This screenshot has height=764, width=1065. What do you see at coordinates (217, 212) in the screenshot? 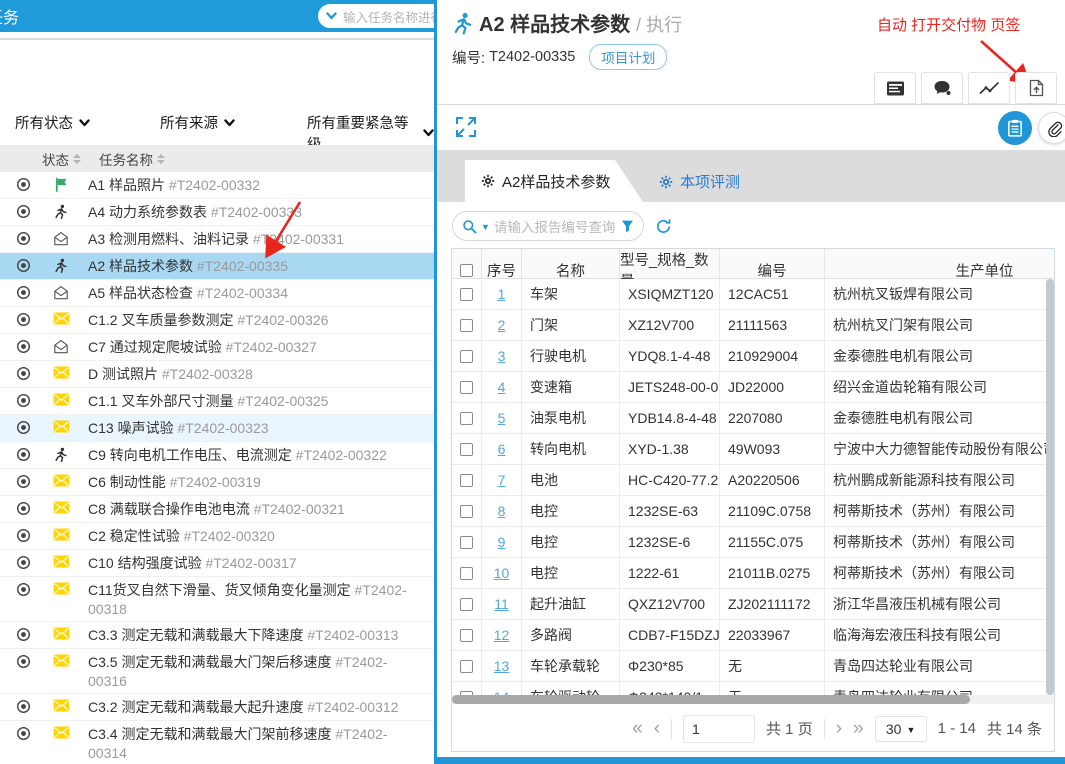
I see `task-row: A4 动力系统参数表 #T2402-00333` at bounding box center [217, 212].